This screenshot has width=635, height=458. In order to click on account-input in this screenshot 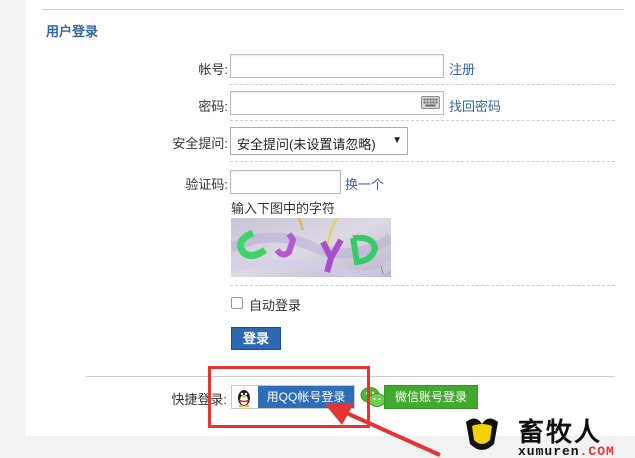, I will do `click(337, 66)`.